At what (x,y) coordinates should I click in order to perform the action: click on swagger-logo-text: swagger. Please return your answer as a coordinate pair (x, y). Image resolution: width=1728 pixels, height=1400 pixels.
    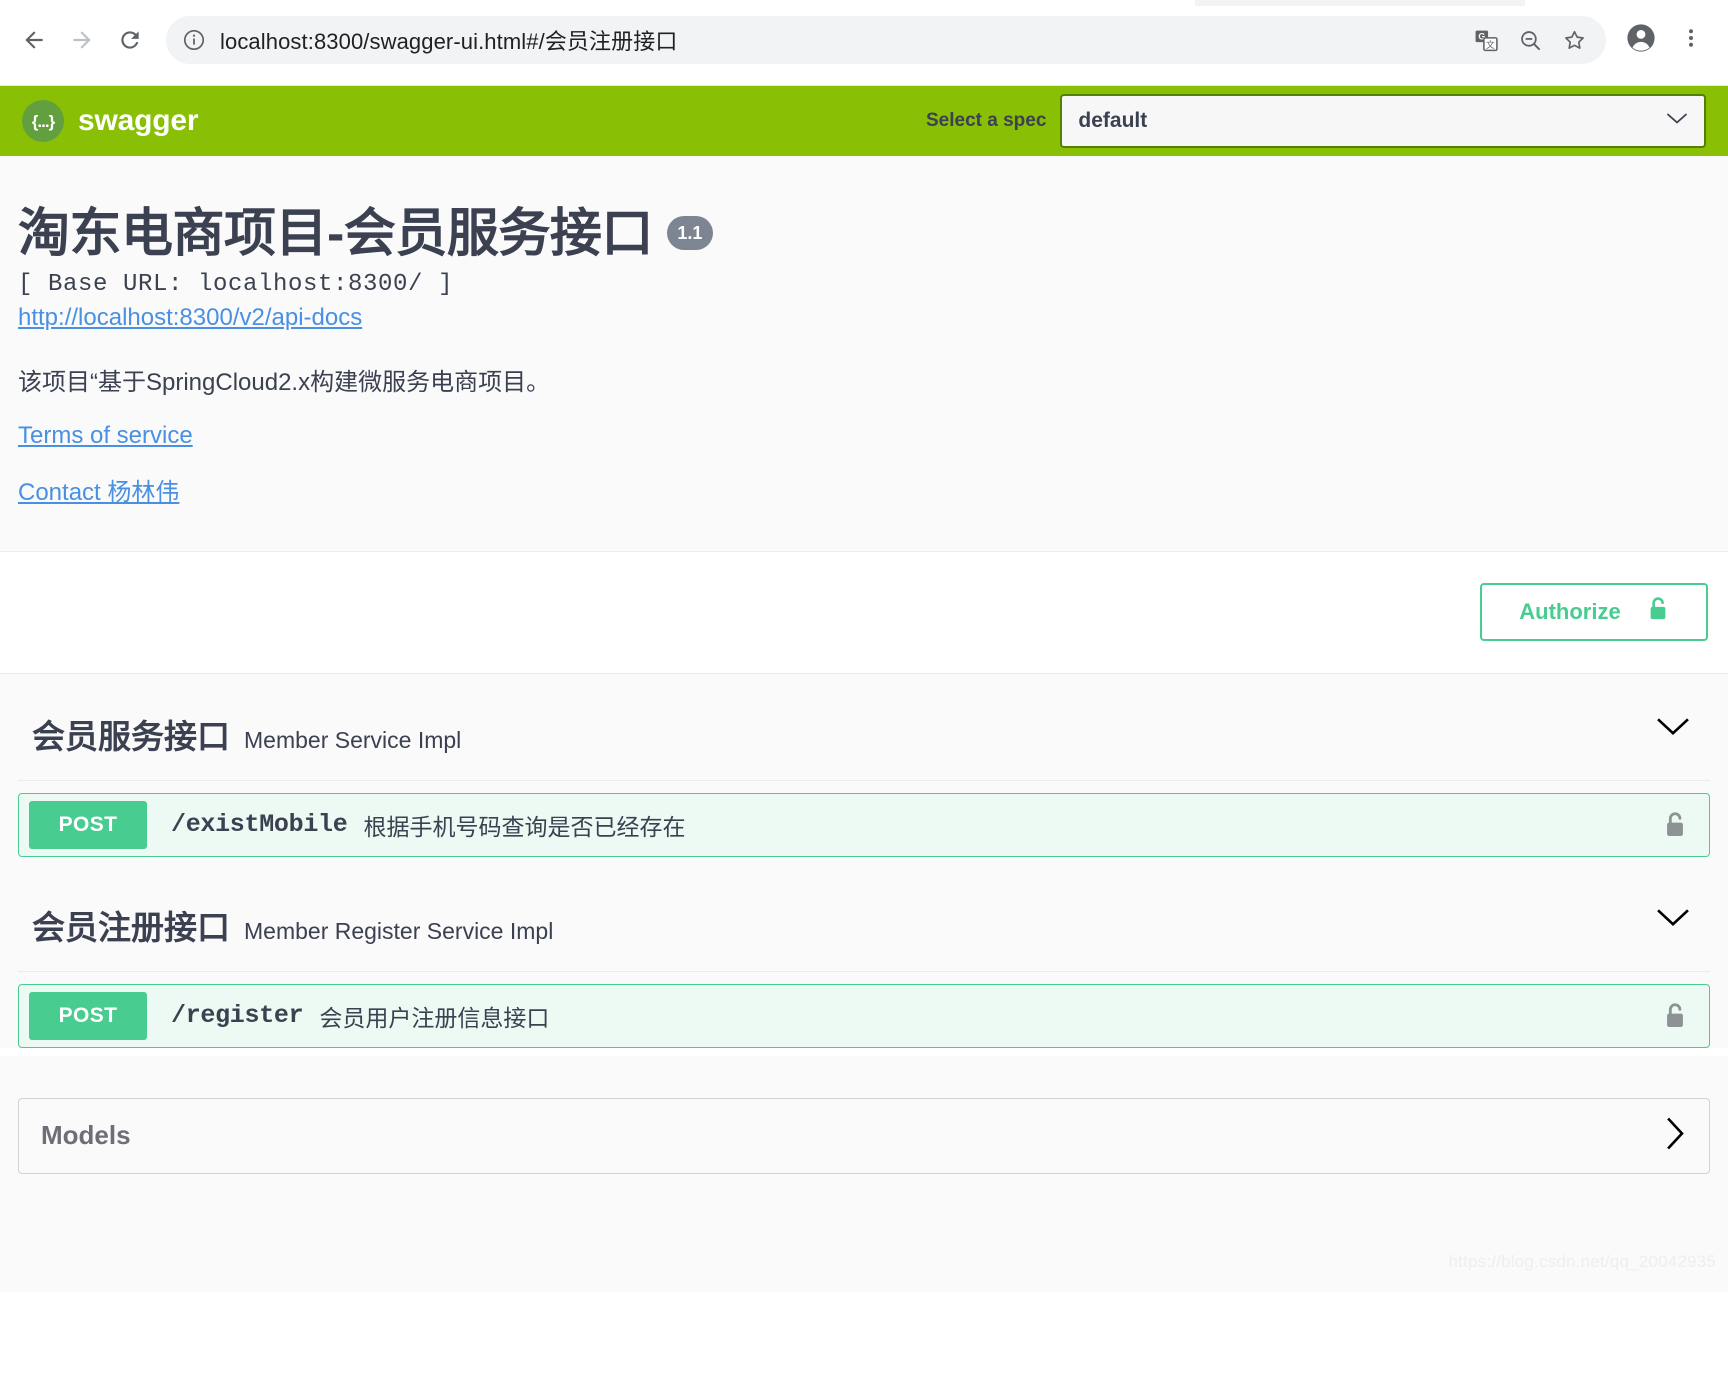
    Looking at the image, I should click on (138, 120).